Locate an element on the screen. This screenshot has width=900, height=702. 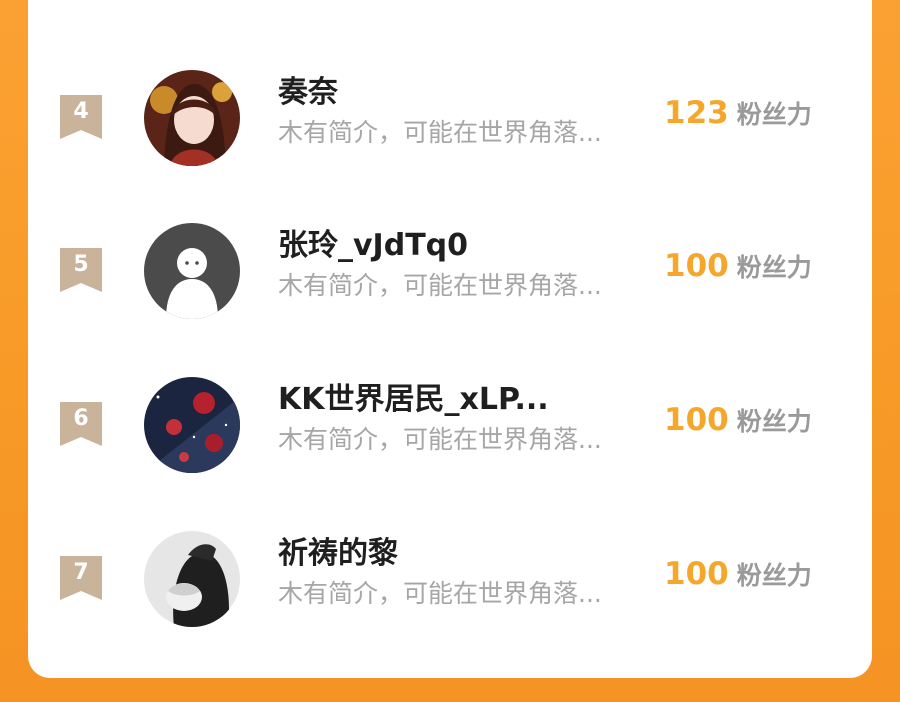
default-avatar is located at coordinates (192, 271).